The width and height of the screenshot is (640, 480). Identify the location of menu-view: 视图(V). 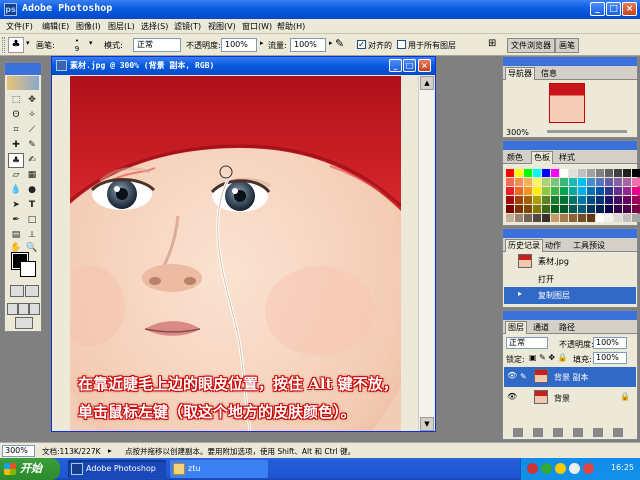
(222, 26).